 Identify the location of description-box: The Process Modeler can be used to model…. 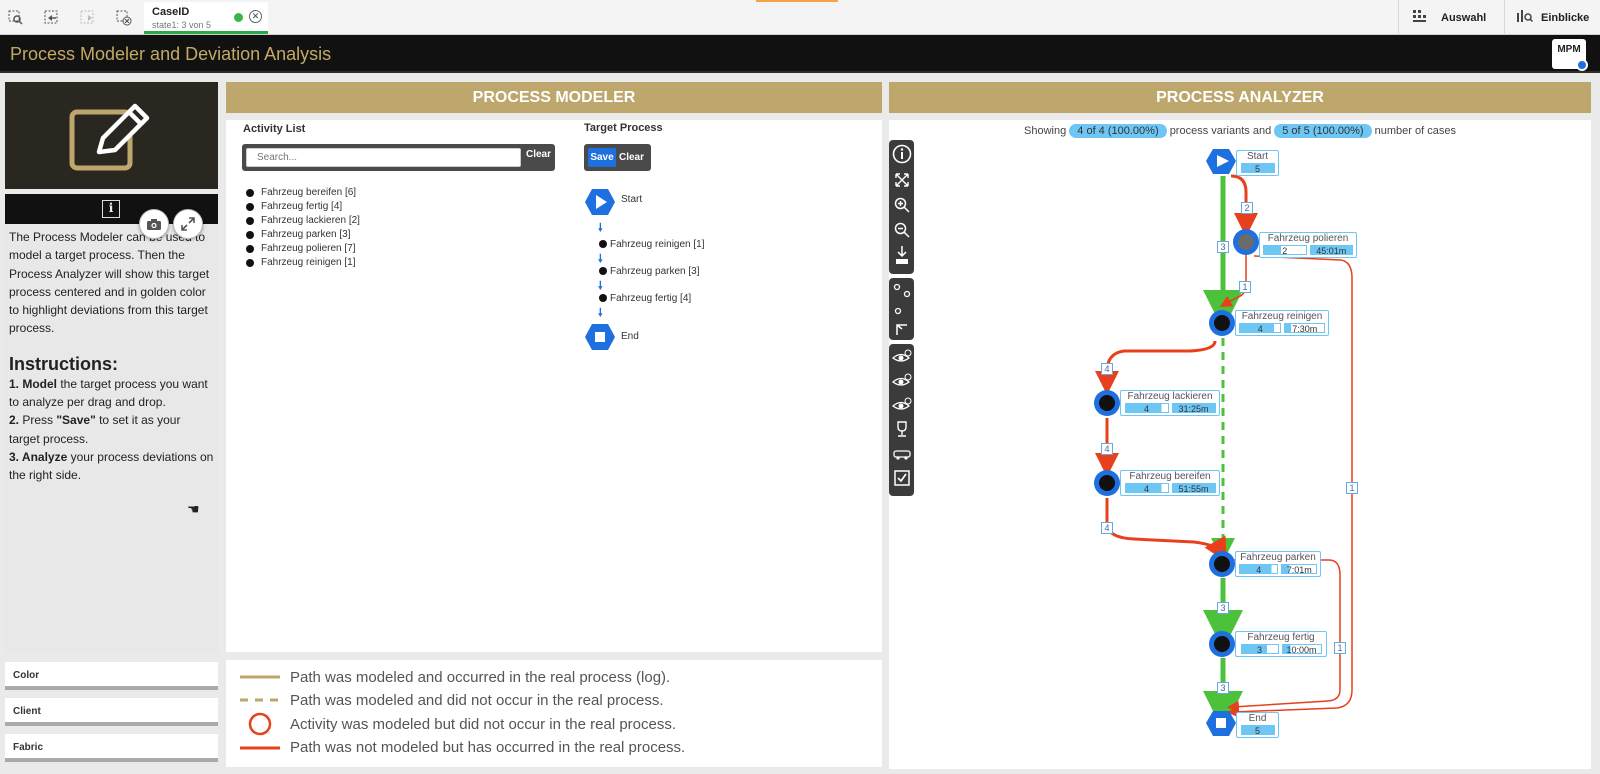
(111, 439).